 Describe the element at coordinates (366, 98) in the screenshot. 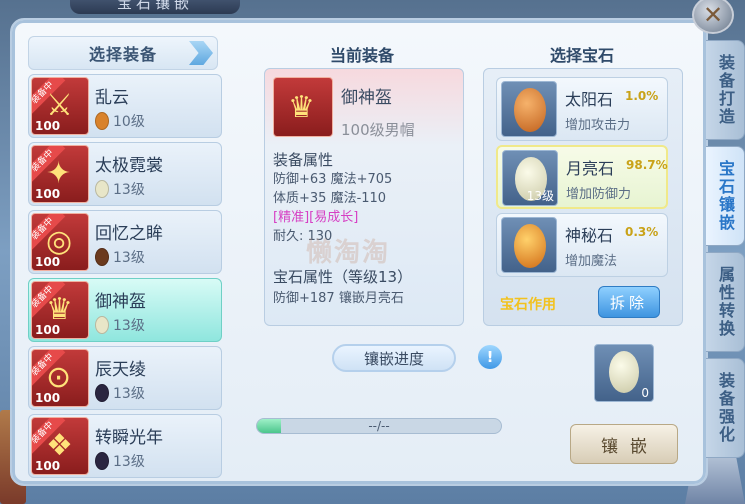

I see `current-equip-name: 御神盔` at that location.